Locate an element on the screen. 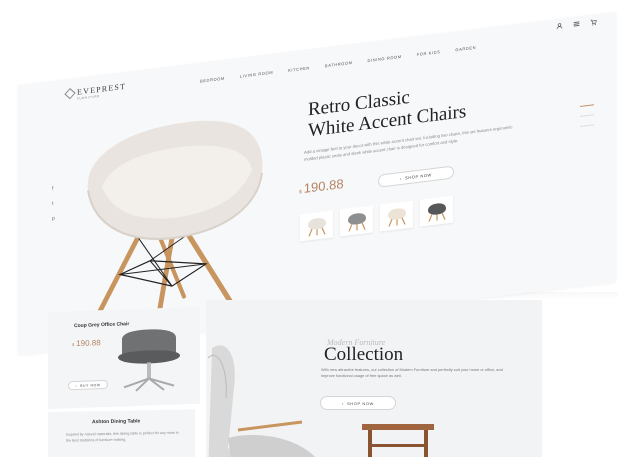 The image size is (638, 457). product-name: Ashton Dining Table is located at coordinates (116, 422).